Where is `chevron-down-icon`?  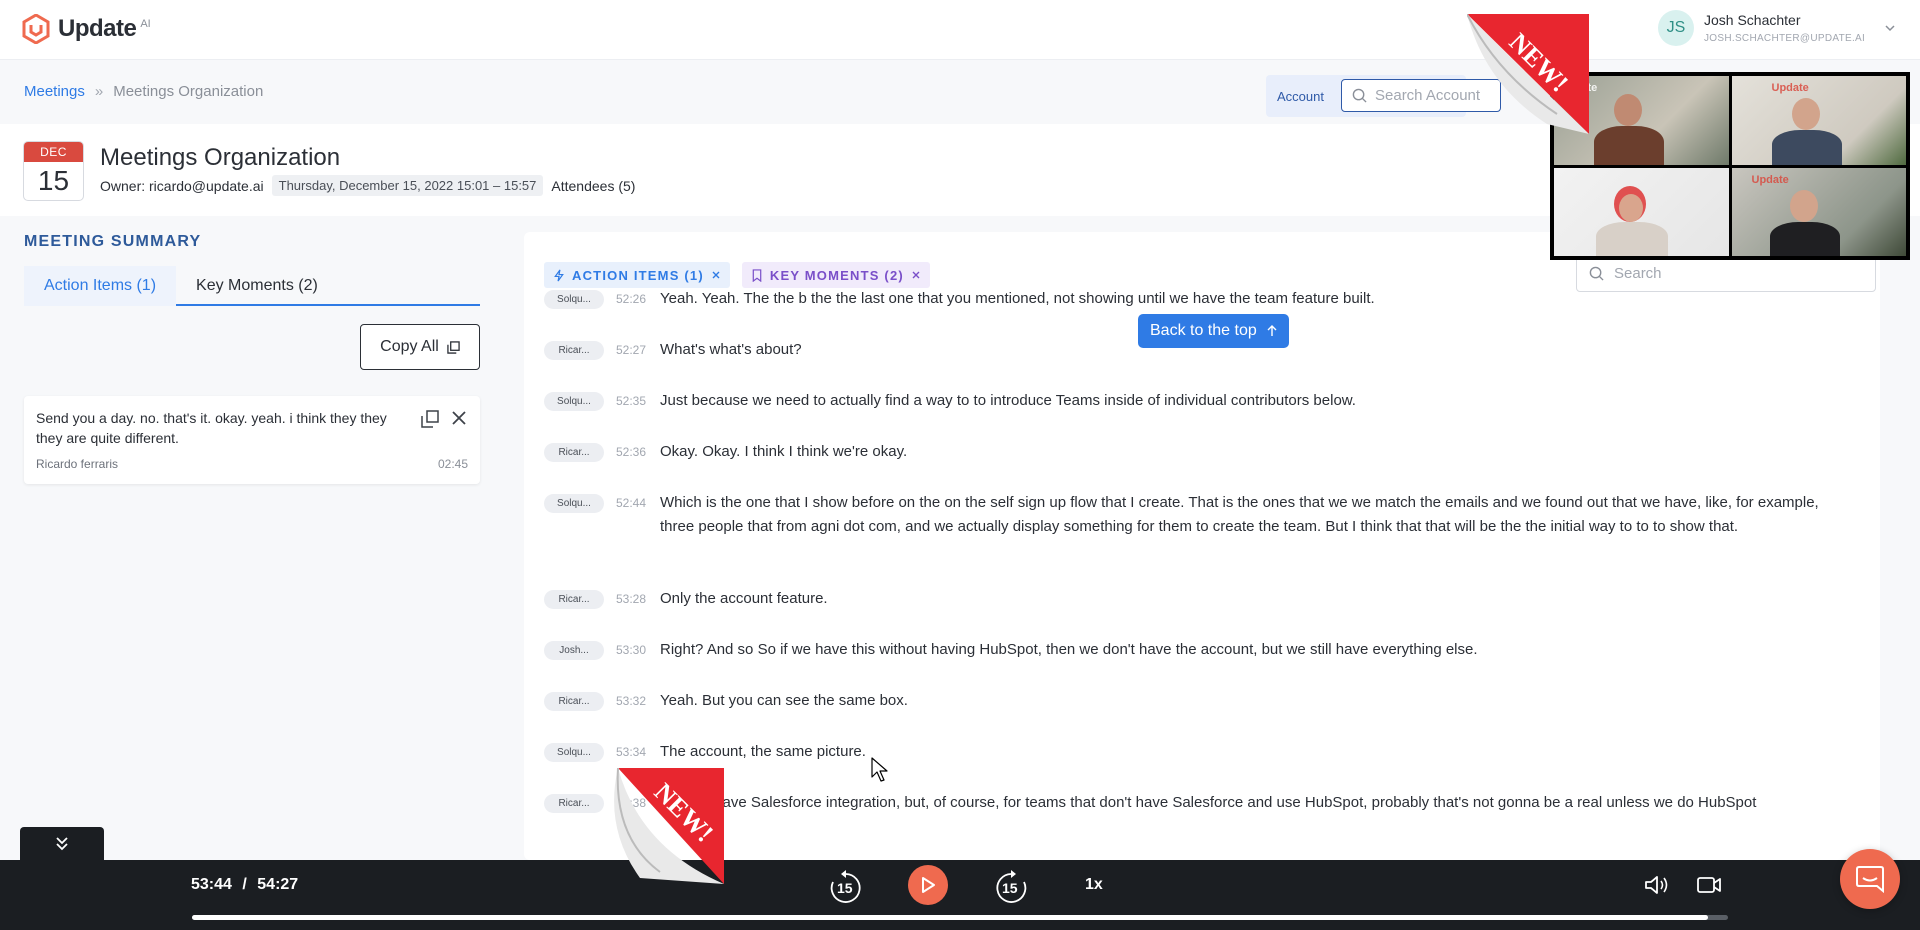
chevron-down-icon is located at coordinates (1890, 28).